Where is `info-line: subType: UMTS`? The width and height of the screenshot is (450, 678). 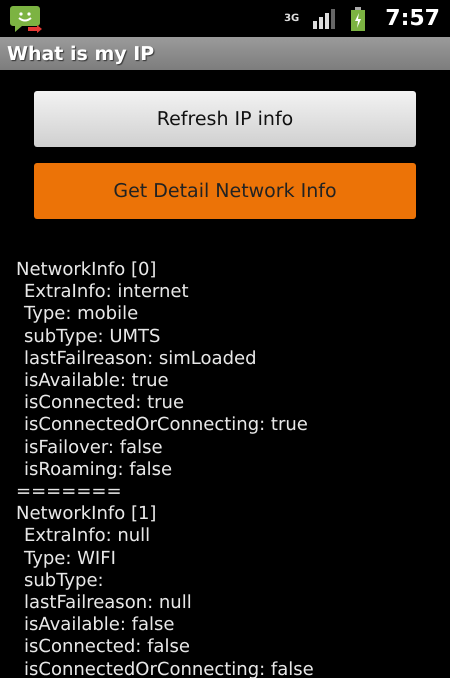
info-line: subType: UMTS is located at coordinates (92, 337).